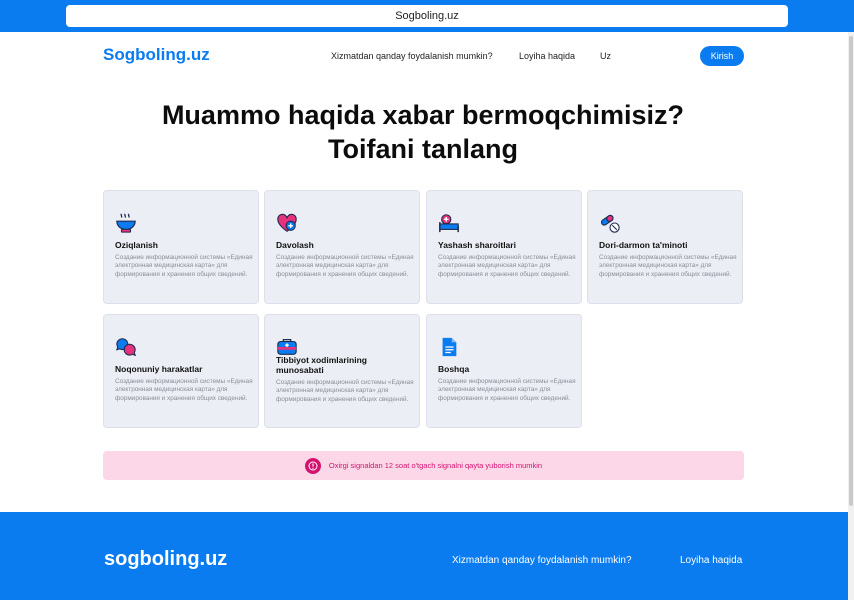 The height and width of the screenshot is (600, 854). I want to click on address-bar: Sogboling.uz, so click(427, 16).